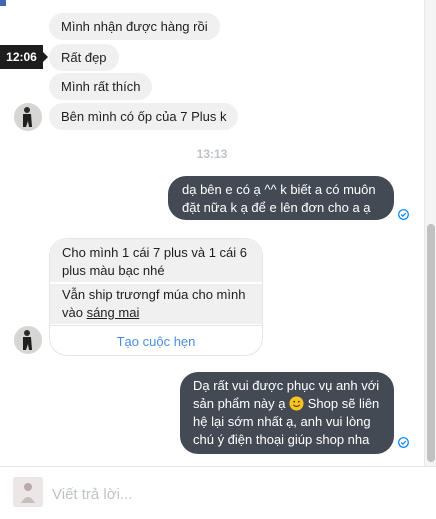 The image size is (436, 519). I want to click on incoming-message: Mình rất thích, so click(101, 86).